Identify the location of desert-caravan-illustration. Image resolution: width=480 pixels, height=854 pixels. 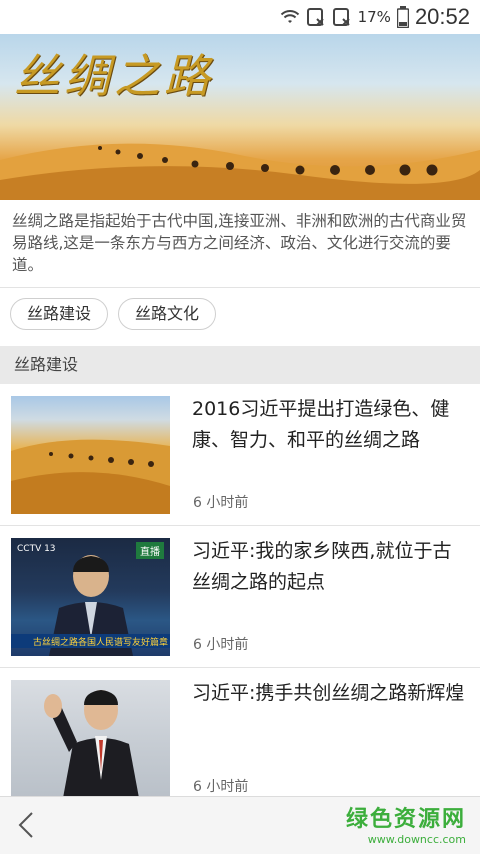
(240, 171).